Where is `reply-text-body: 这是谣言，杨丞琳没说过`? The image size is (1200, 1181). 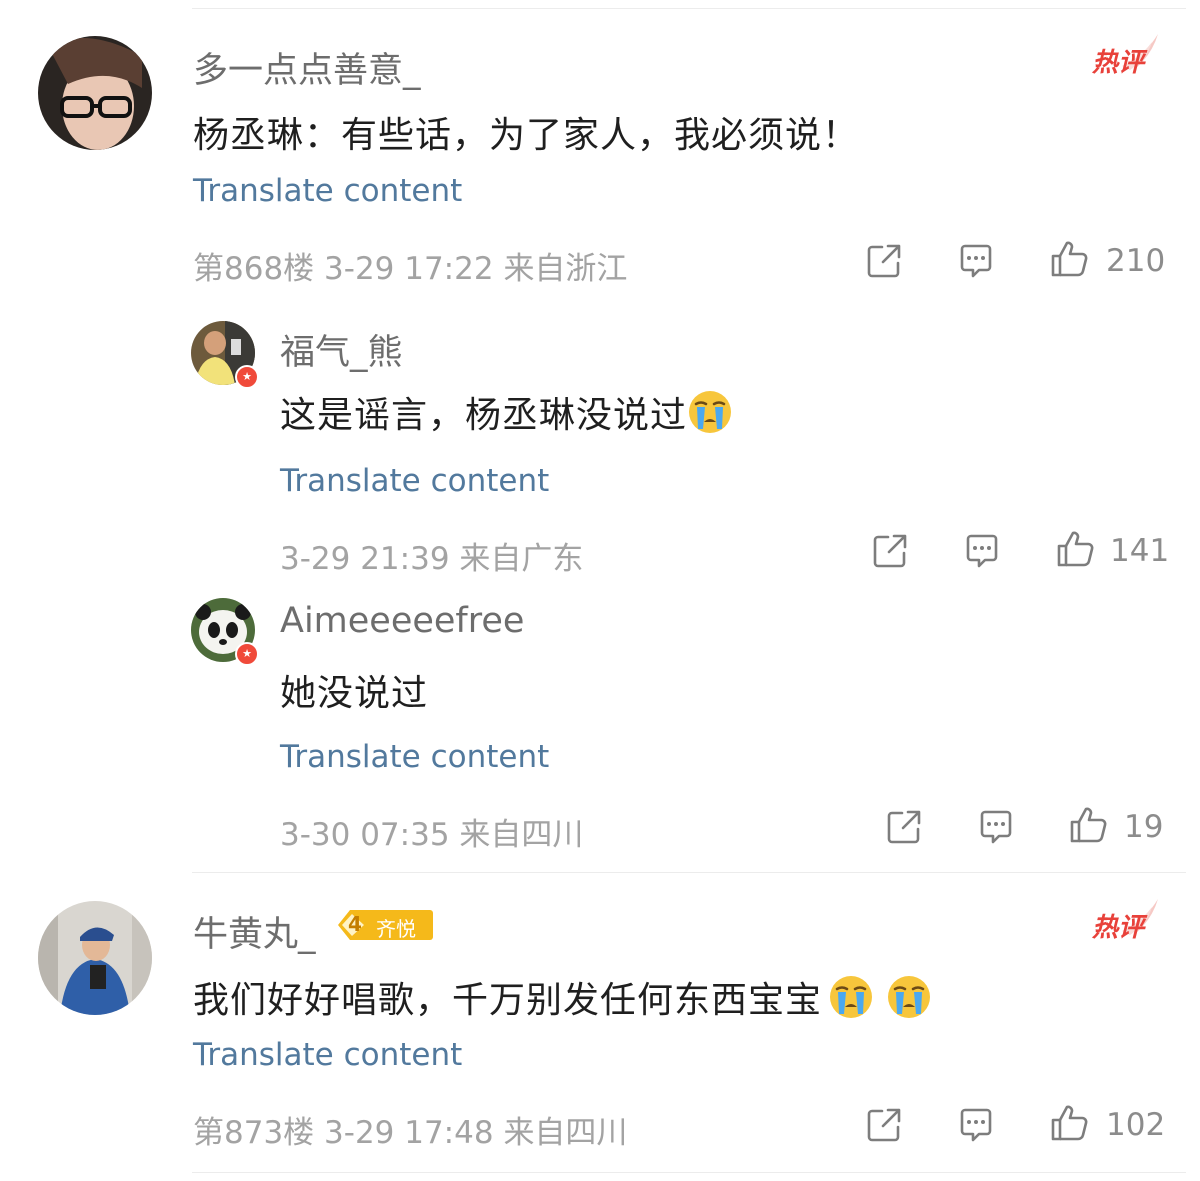
reply-text-body: 这是谣言，杨丞琳没说过 is located at coordinates (484, 415).